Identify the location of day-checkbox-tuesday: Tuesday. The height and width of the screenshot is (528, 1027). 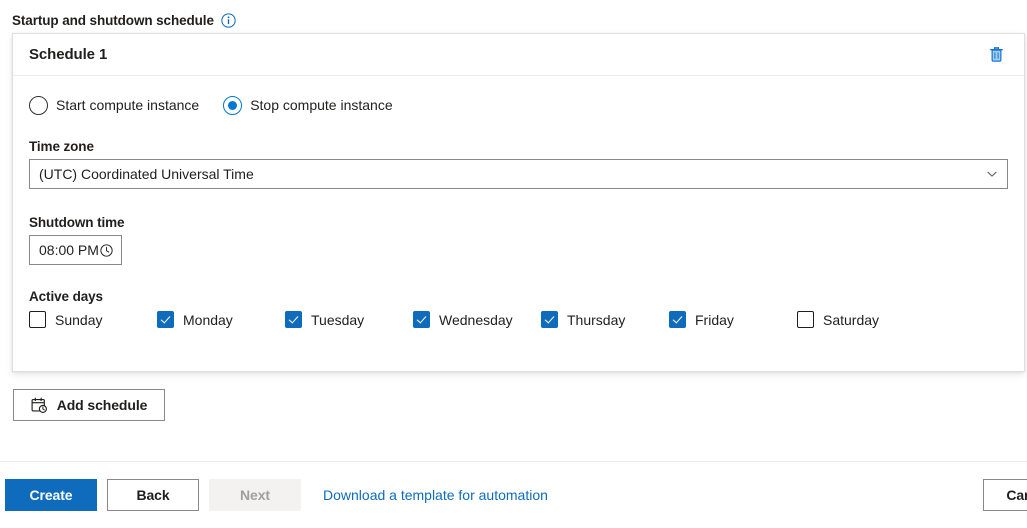
(349, 319).